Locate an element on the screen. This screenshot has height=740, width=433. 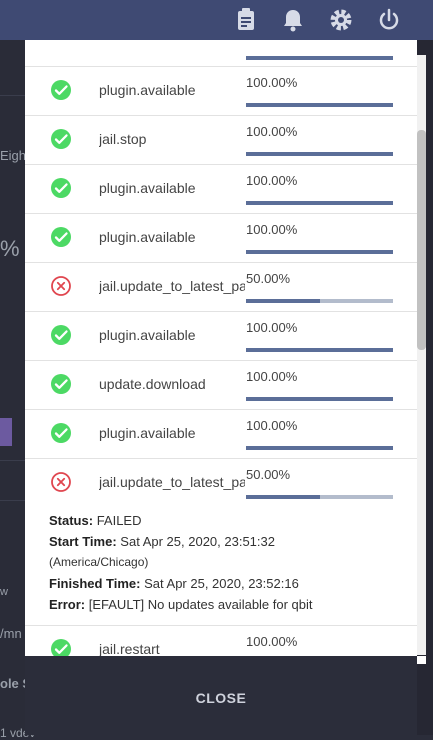
power-icon is located at coordinates (389, 20).